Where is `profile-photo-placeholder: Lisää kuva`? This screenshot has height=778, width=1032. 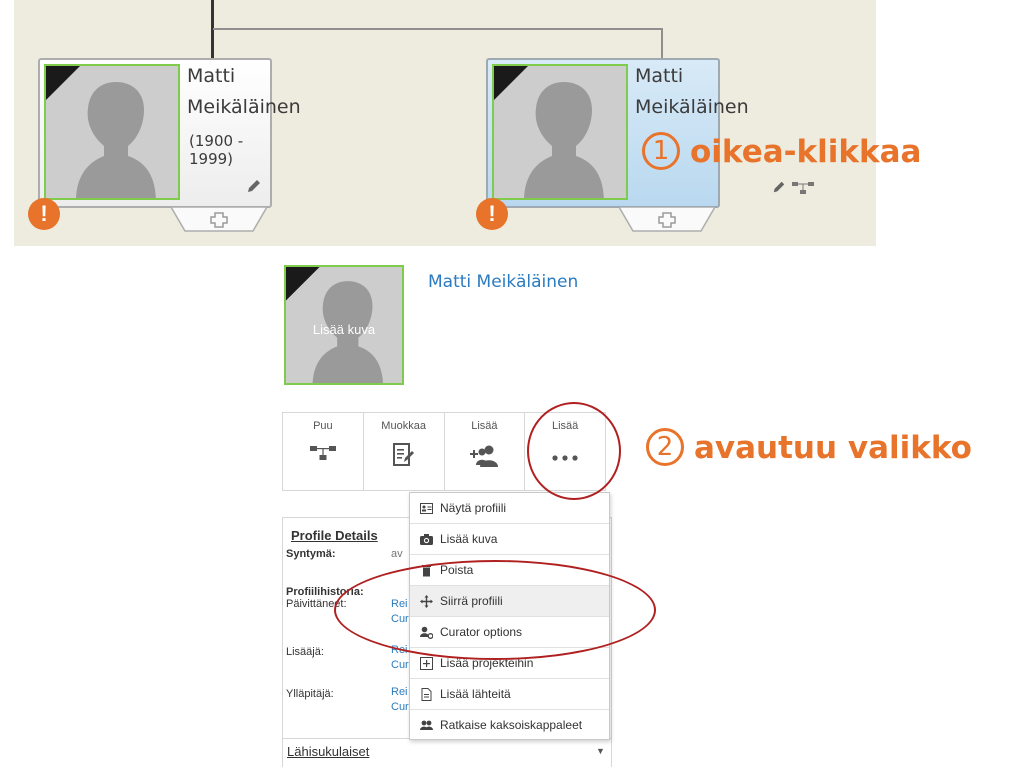 profile-photo-placeholder: Lisää kuva is located at coordinates (344, 325).